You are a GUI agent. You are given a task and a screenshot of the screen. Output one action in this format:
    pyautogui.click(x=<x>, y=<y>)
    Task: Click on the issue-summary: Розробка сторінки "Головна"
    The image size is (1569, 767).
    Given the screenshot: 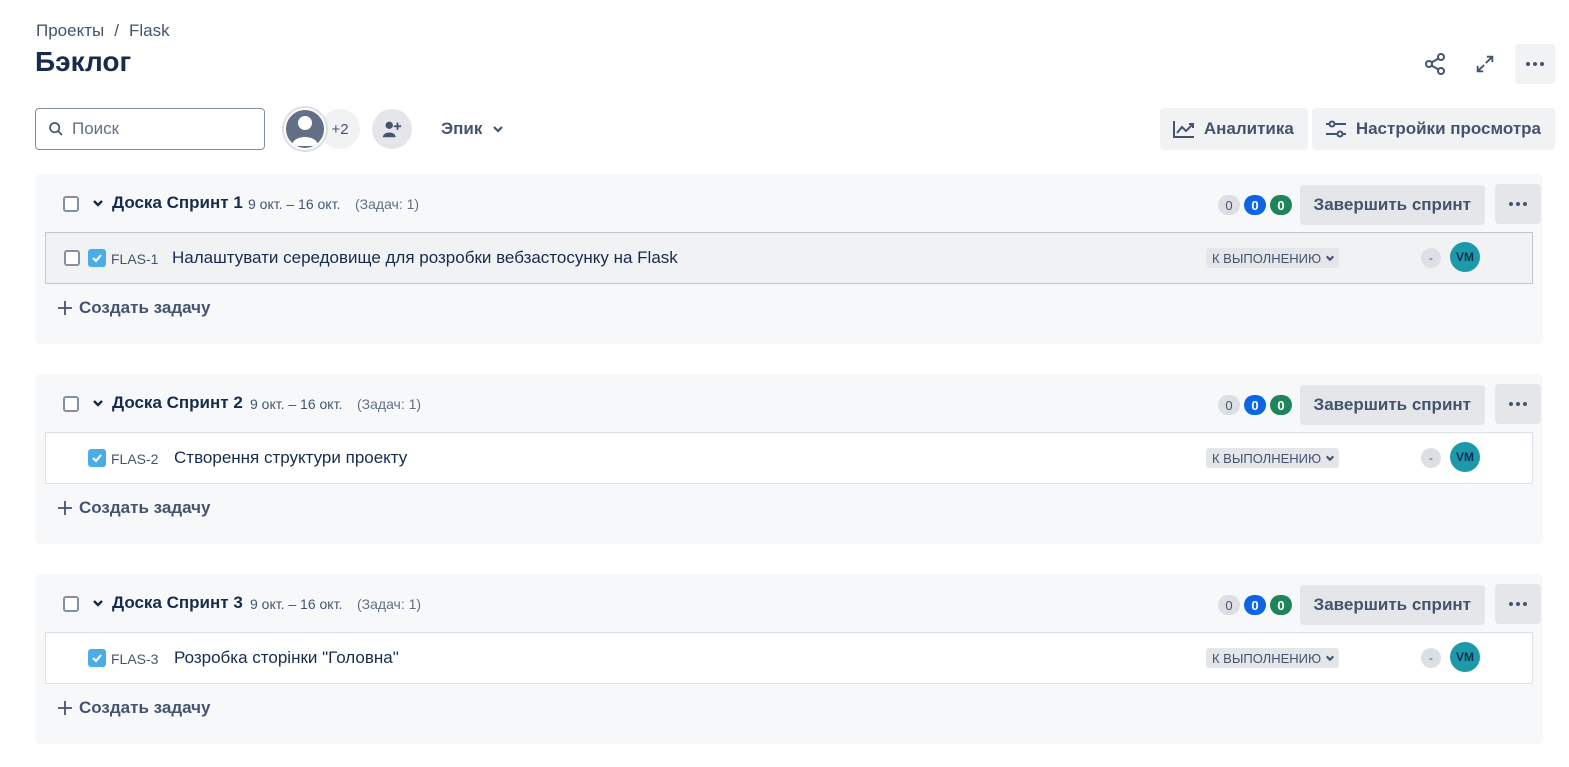 What is the action you would take?
    pyautogui.click(x=286, y=658)
    